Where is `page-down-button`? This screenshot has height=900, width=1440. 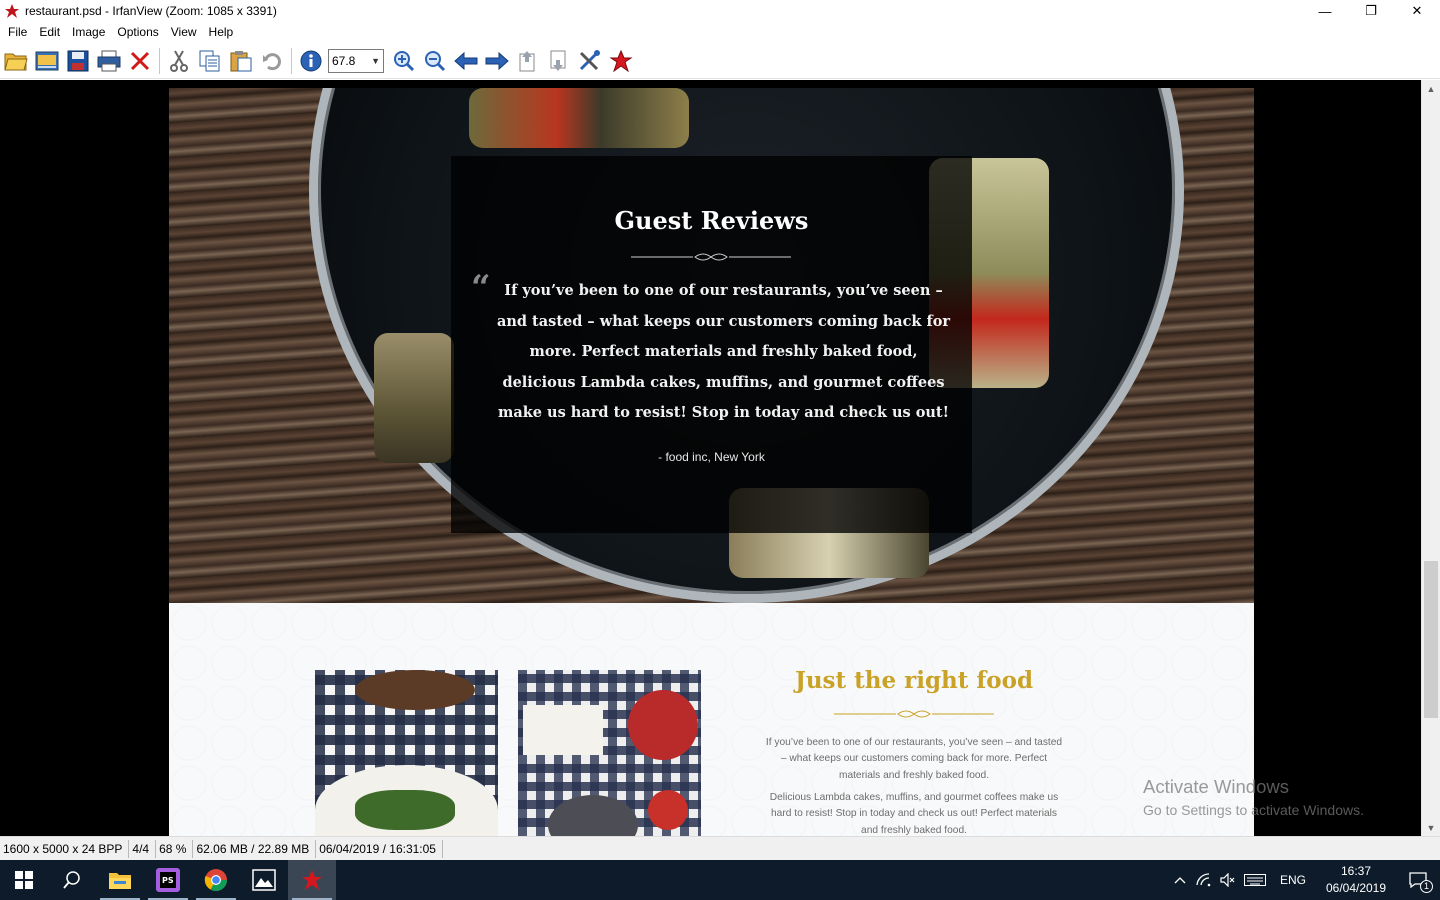
page-down-button is located at coordinates (558, 61).